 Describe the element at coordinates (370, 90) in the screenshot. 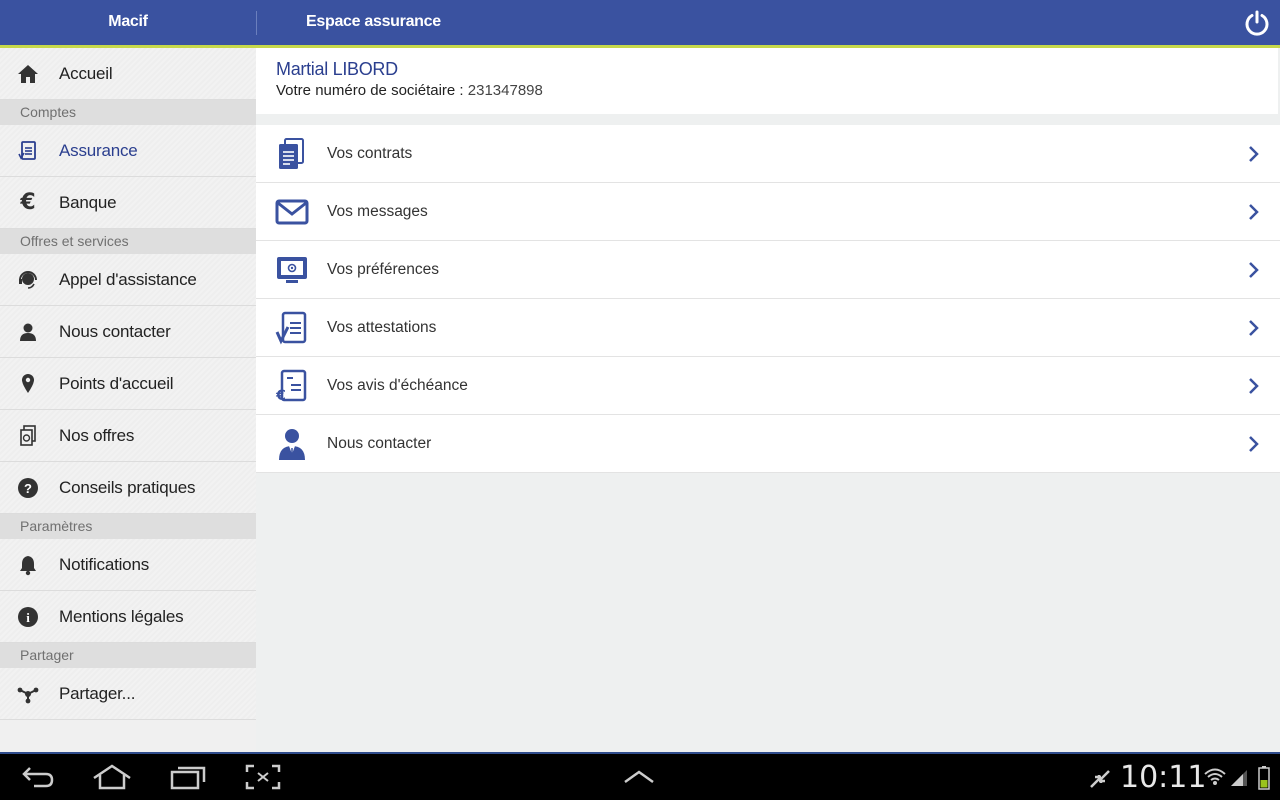

I see `member-number-label: Votre numéro de sociétaire :` at that location.